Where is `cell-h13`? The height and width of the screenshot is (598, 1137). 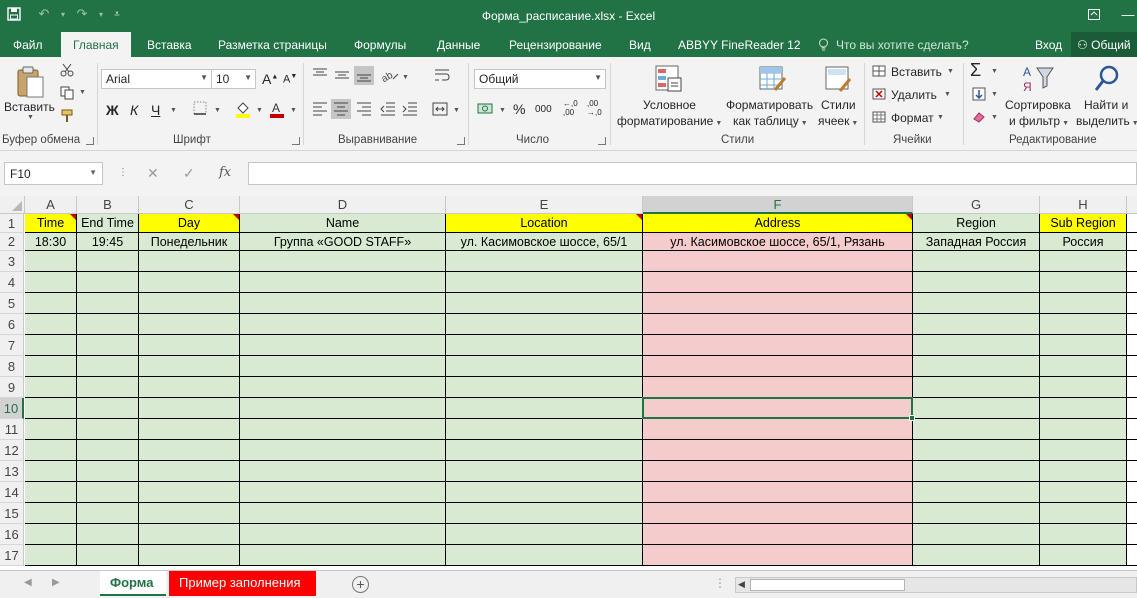
cell-h13 is located at coordinates (1083, 471).